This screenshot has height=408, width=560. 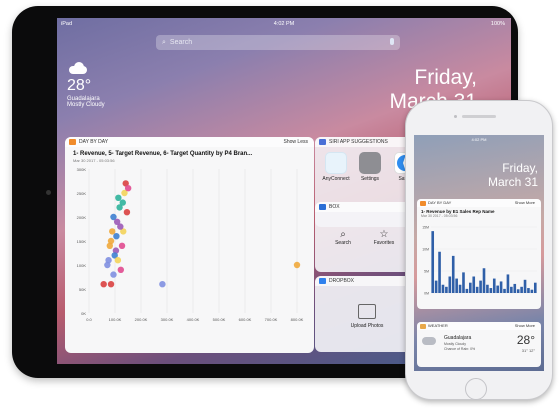 What do you see at coordinates (83, 313) in the screenshot?
I see `y-tick-label: 0K` at bounding box center [83, 313].